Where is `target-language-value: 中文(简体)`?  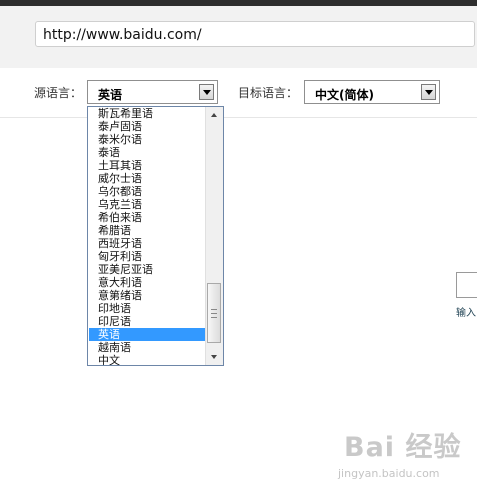 target-language-value: 中文(简体) is located at coordinates (344, 95).